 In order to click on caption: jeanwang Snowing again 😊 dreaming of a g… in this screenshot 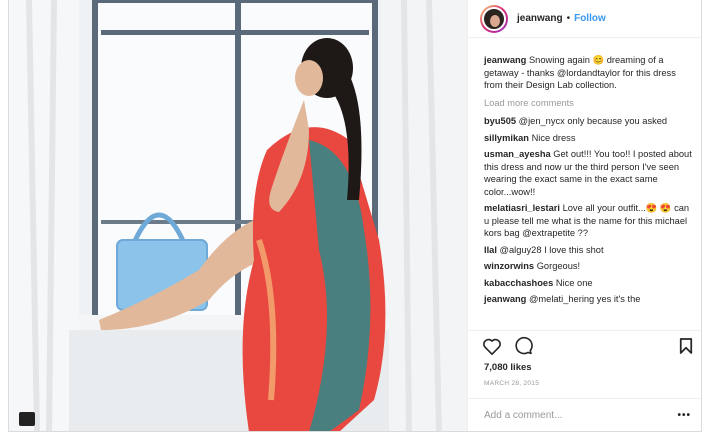, I will do `click(589, 73)`.